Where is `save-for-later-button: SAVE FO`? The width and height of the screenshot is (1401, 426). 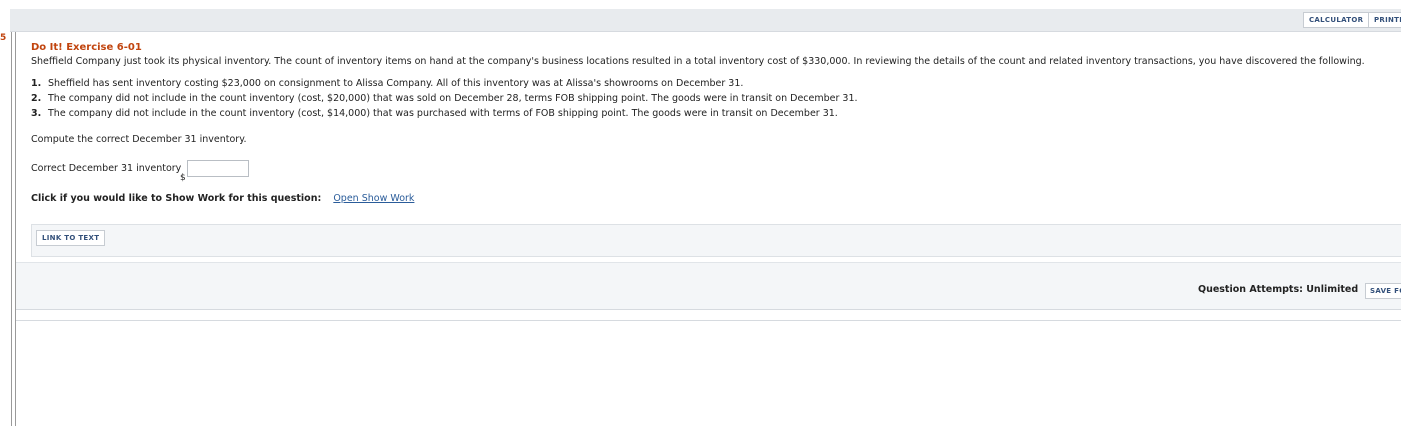
save-for-later-button: SAVE FO is located at coordinates (1383, 291).